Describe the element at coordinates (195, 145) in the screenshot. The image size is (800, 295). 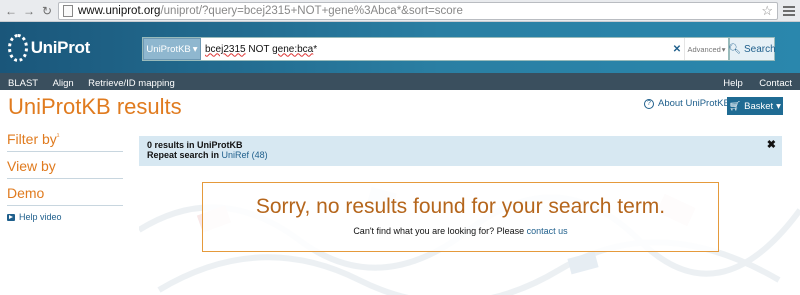
I see `results-count: 0 results in UniProtKB` at that location.